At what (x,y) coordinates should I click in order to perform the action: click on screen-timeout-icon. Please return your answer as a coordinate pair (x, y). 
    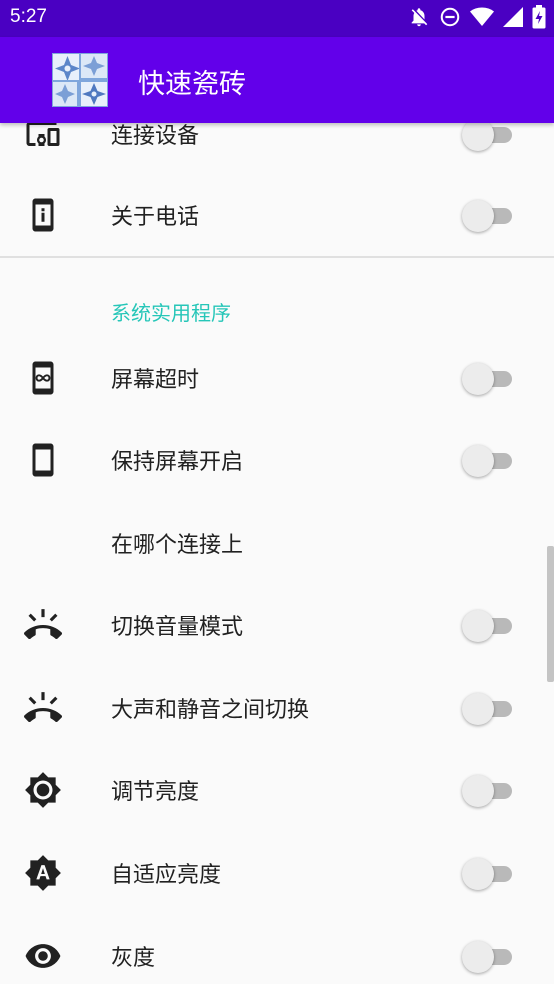
    Looking at the image, I should click on (43, 378).